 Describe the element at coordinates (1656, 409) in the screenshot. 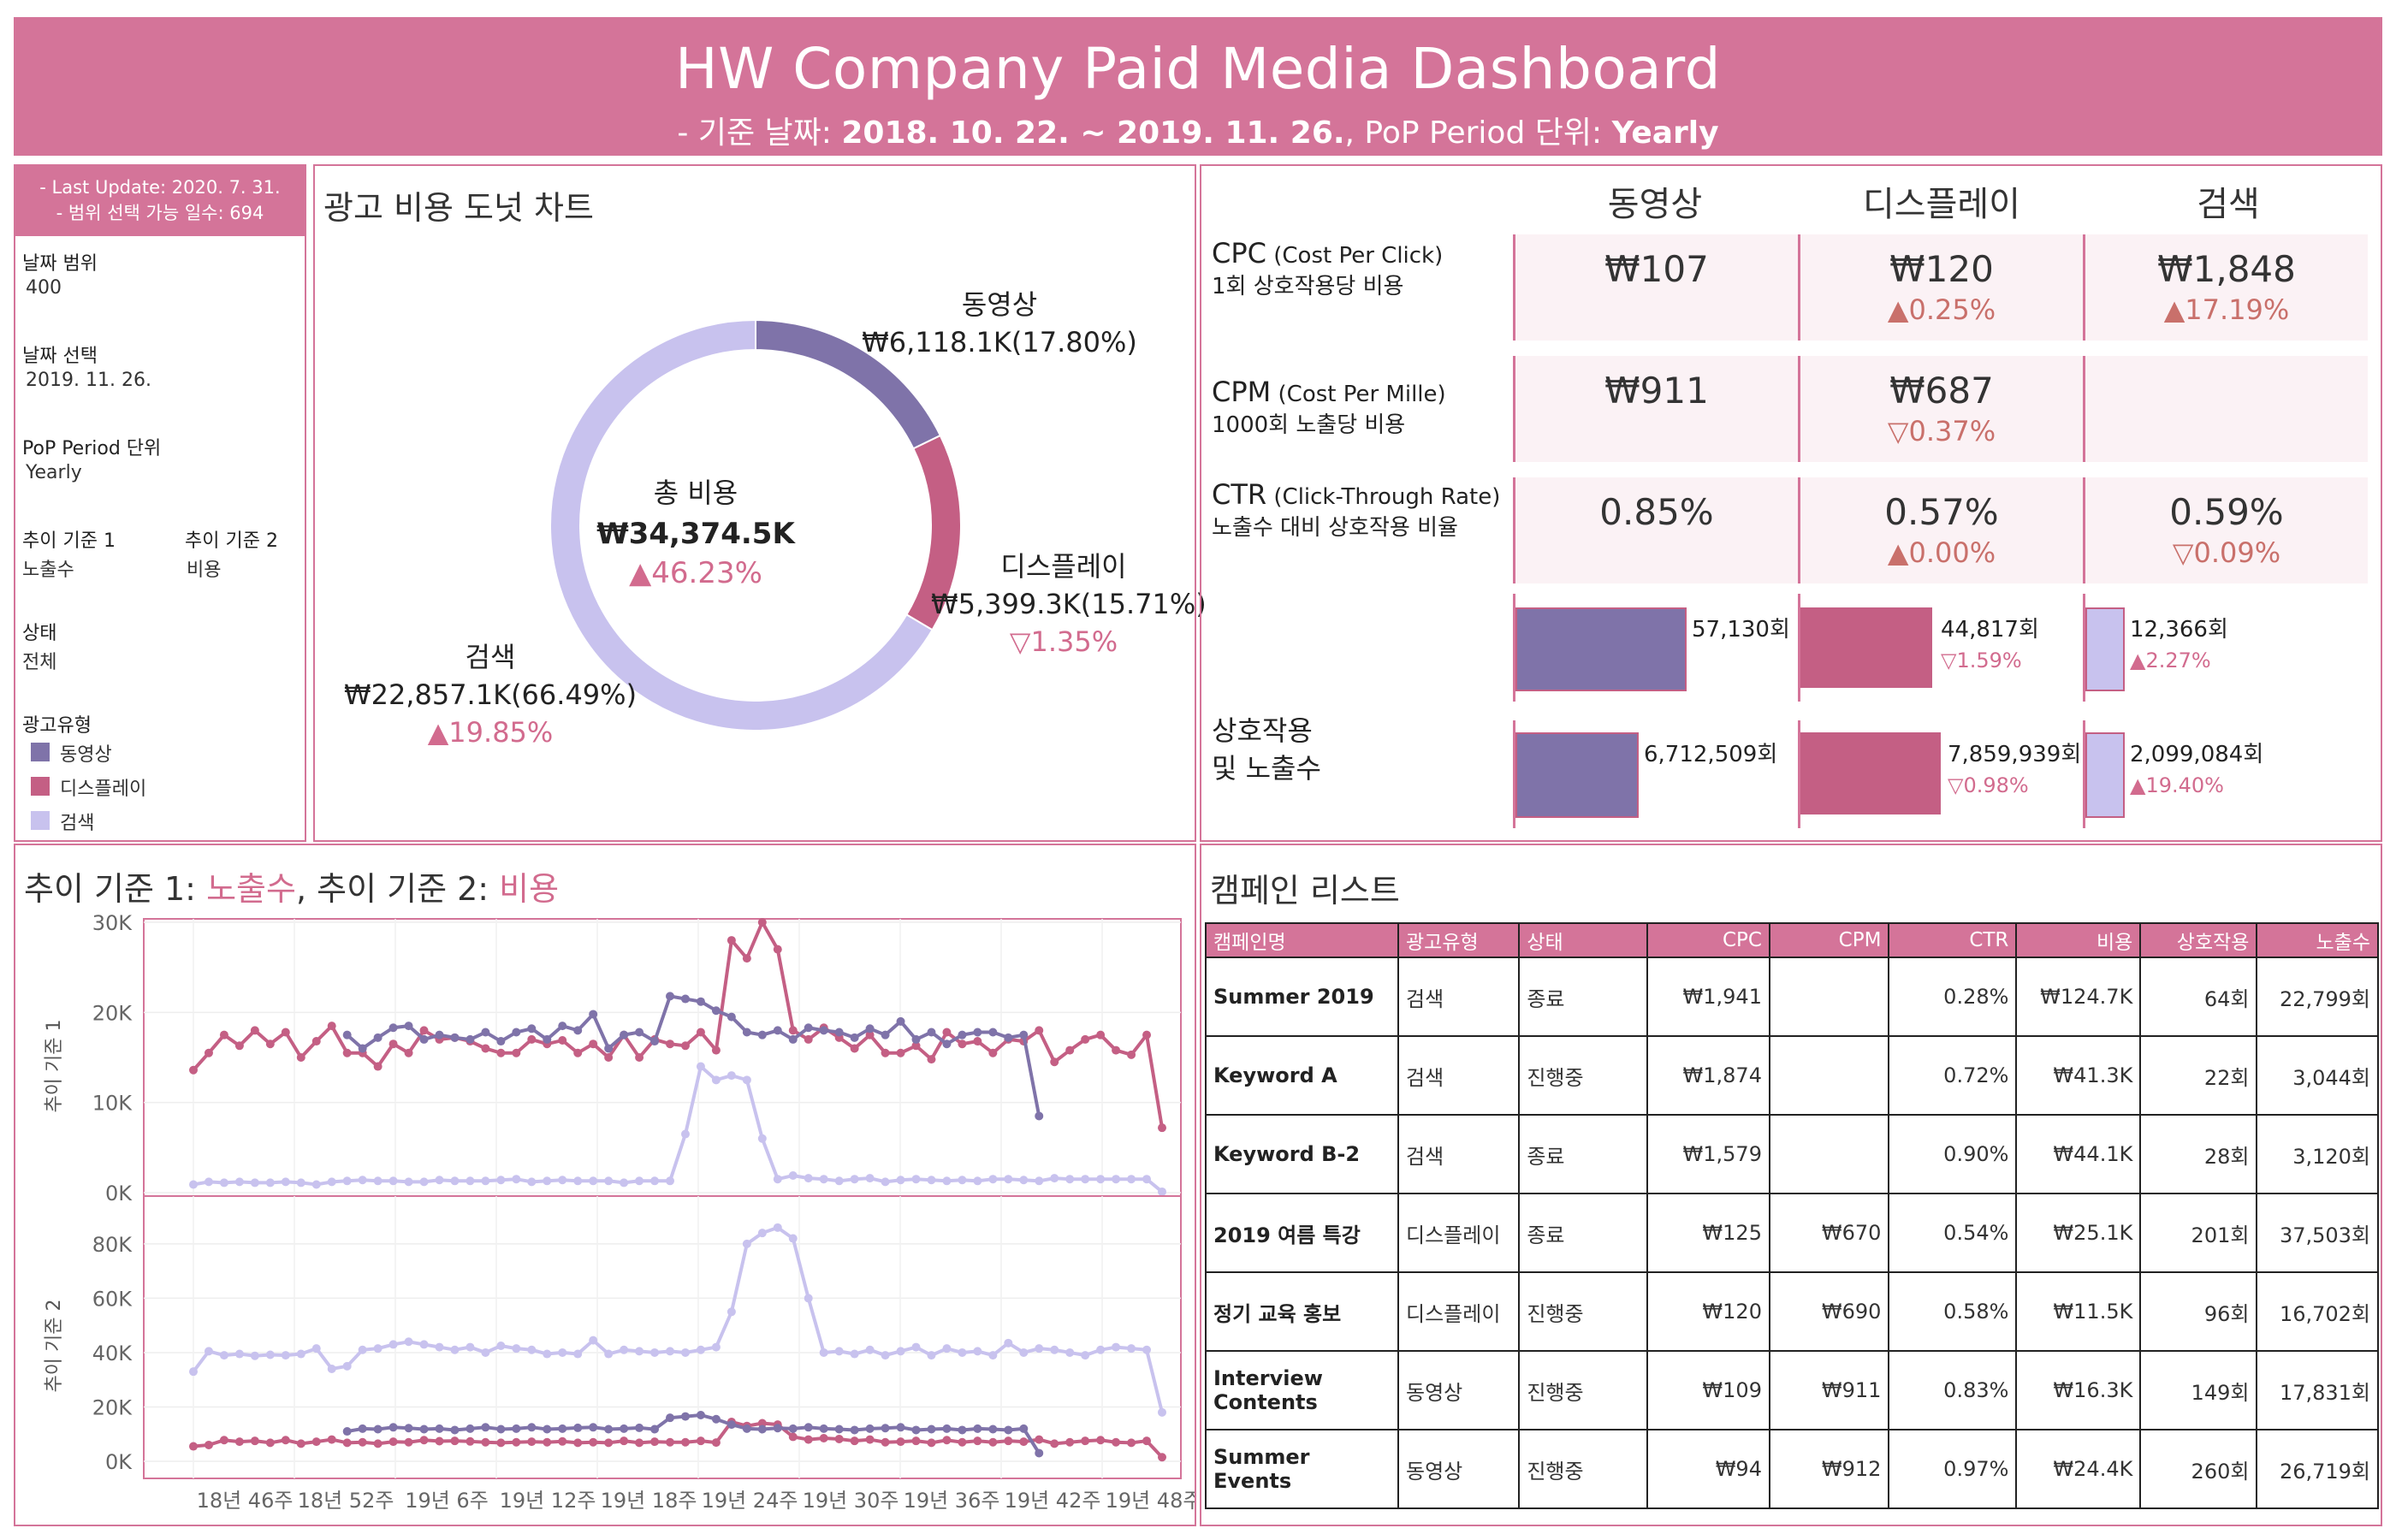

I see `cpm-video-card: ₩911` at that location.